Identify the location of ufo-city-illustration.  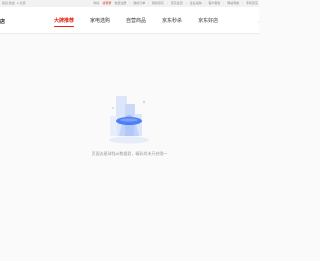
(129, 120).